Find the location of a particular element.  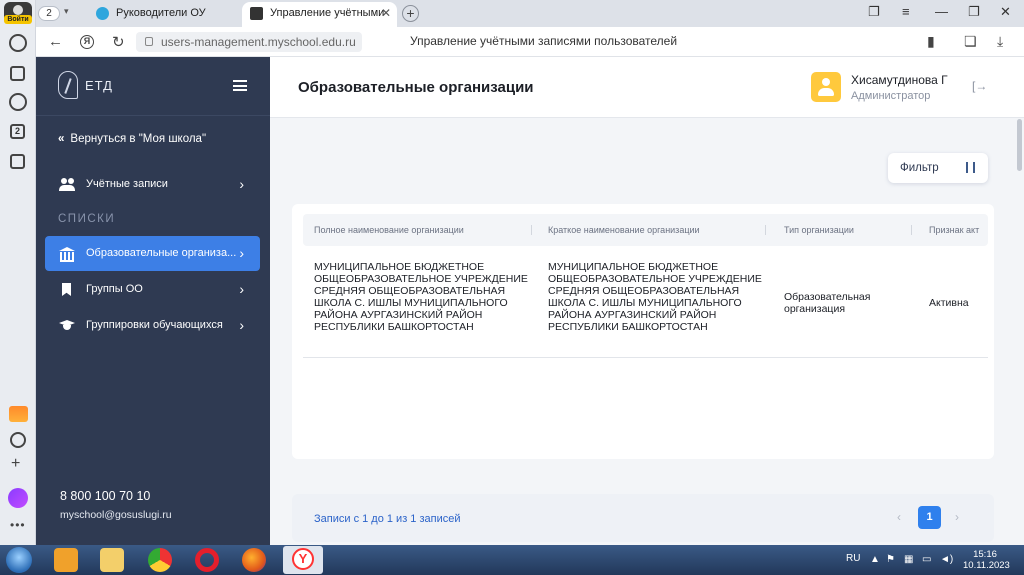

yandex-browser-taskbar-button: Y is located at coordinates (303, 560).